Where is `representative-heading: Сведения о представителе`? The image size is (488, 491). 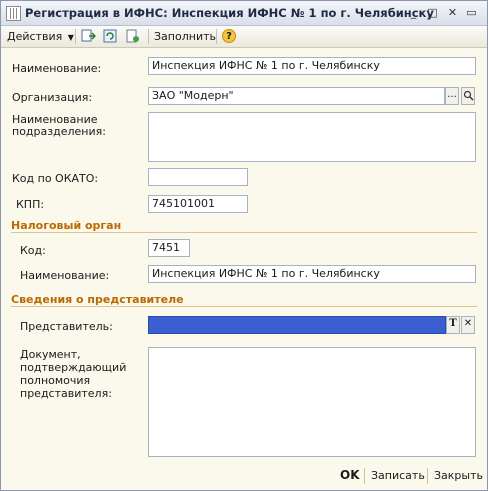
representative-heading: Сведения о представителе is located at coordinates (97, 299).